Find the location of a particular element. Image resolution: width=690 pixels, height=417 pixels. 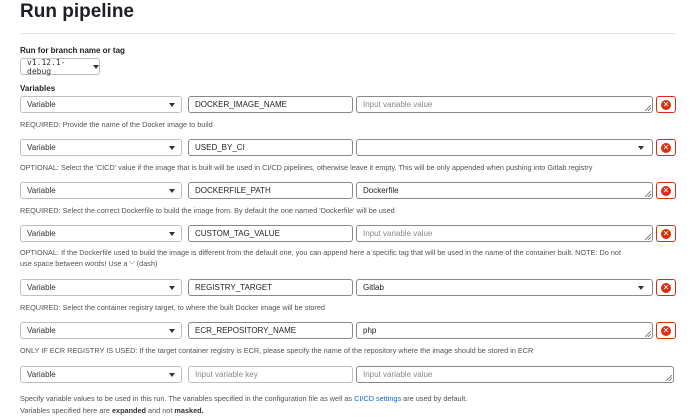

variable-key-input: USED_BY_CI is located at coordinates (270, 147).